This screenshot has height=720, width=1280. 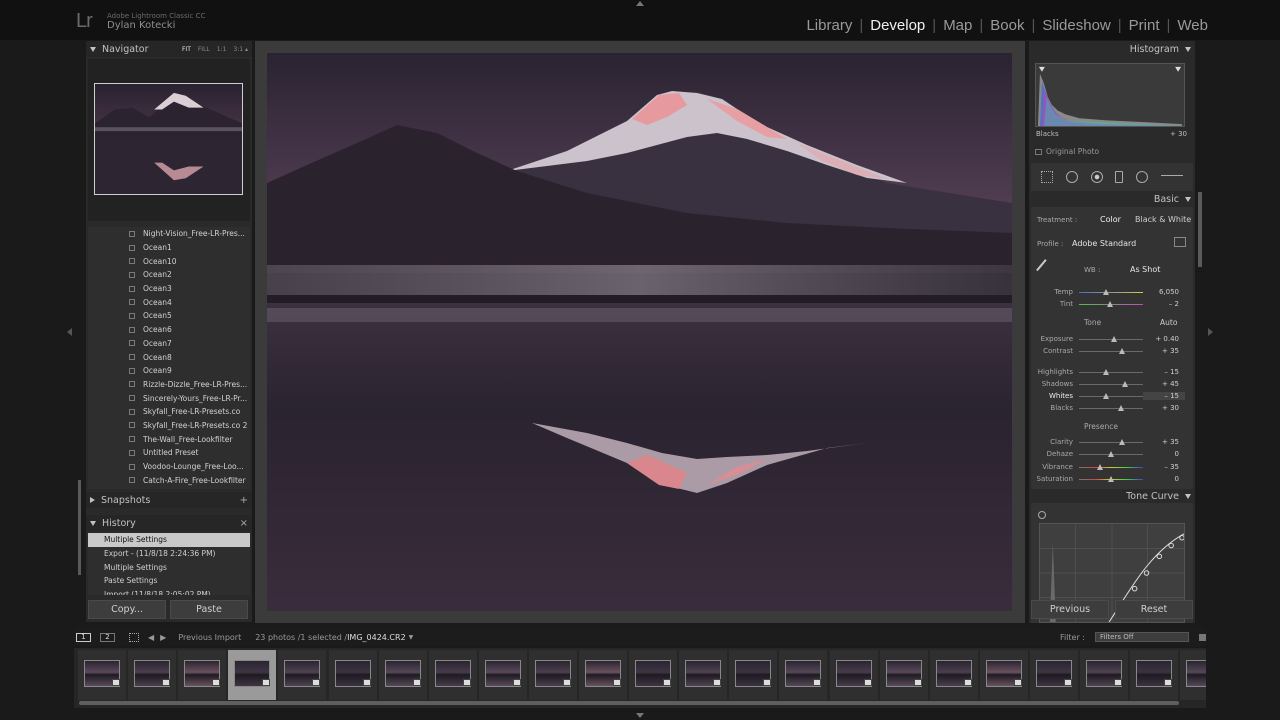 I want to click on zoom-fill: FILL, so click(x=204, y=49).